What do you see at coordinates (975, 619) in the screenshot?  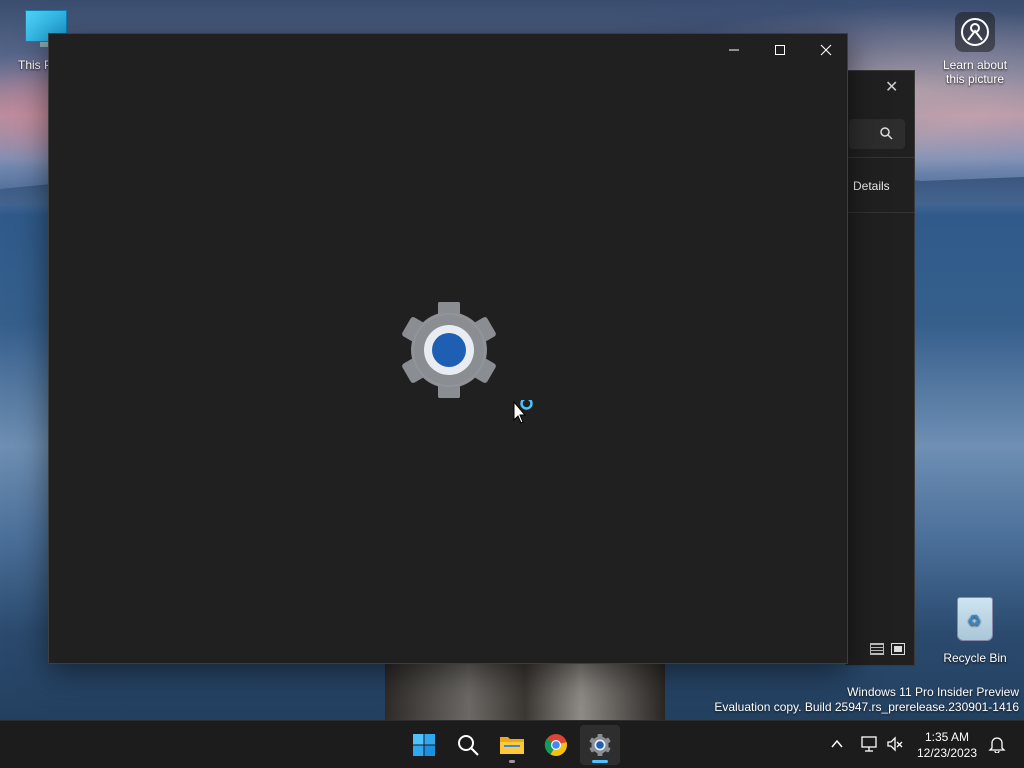 I see `recycle-bin-icon: ♻` at bounding box center [975, 619].